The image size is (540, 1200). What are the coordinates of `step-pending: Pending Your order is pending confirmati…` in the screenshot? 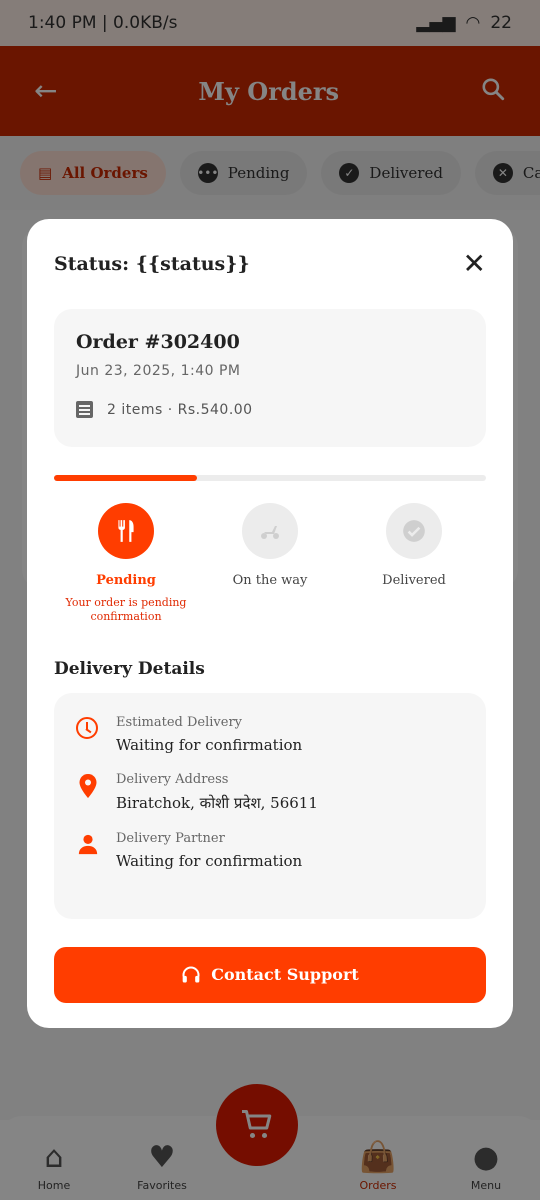 It's located at (126, 564).